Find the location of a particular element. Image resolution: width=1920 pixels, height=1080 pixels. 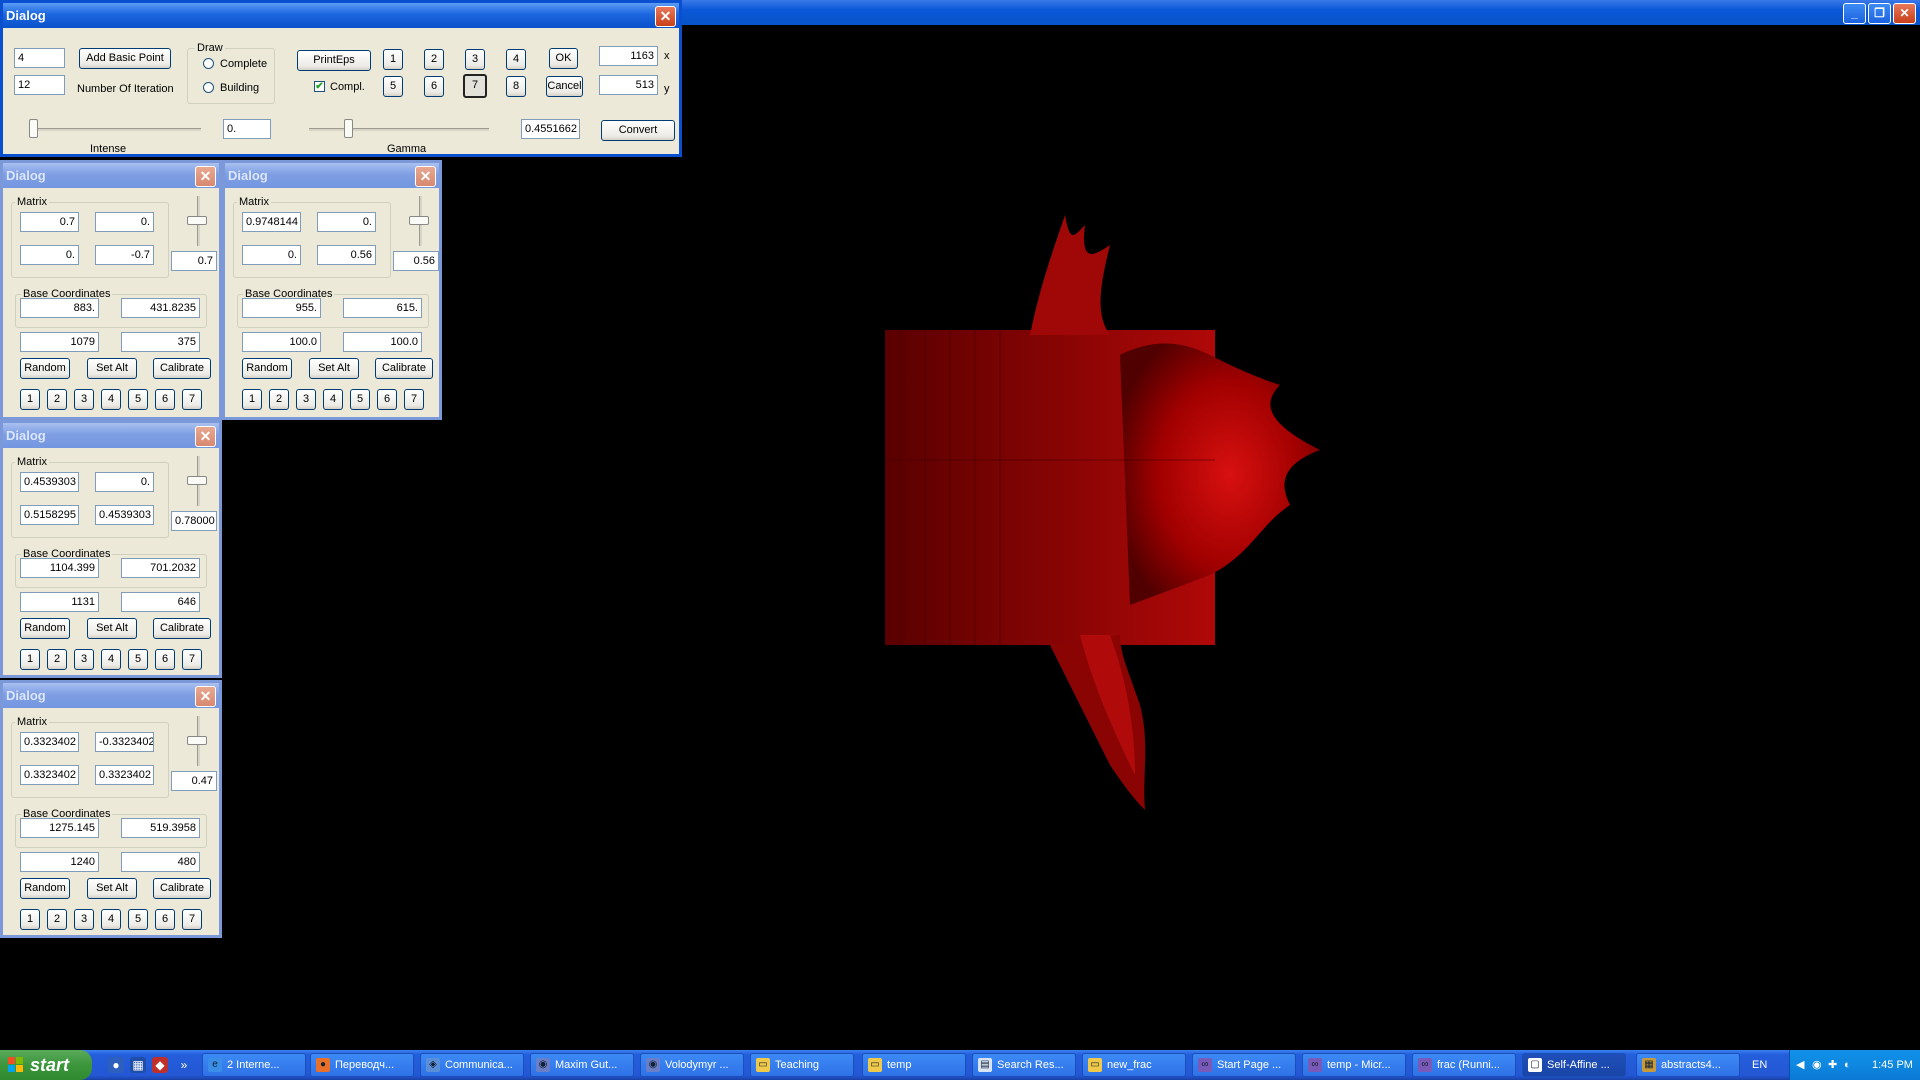

scale-value-input: 0.78000 is located at coordinates (194, 521).